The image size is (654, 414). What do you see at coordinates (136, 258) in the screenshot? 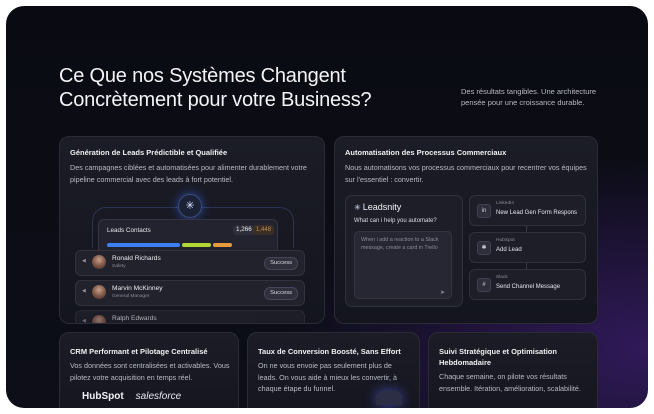
I see `lead-name: Ronald Richards` at bounding box center [136, 258].